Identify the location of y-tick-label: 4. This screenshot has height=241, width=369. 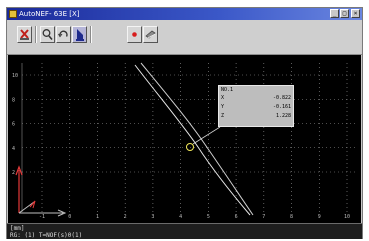
(13, 149).